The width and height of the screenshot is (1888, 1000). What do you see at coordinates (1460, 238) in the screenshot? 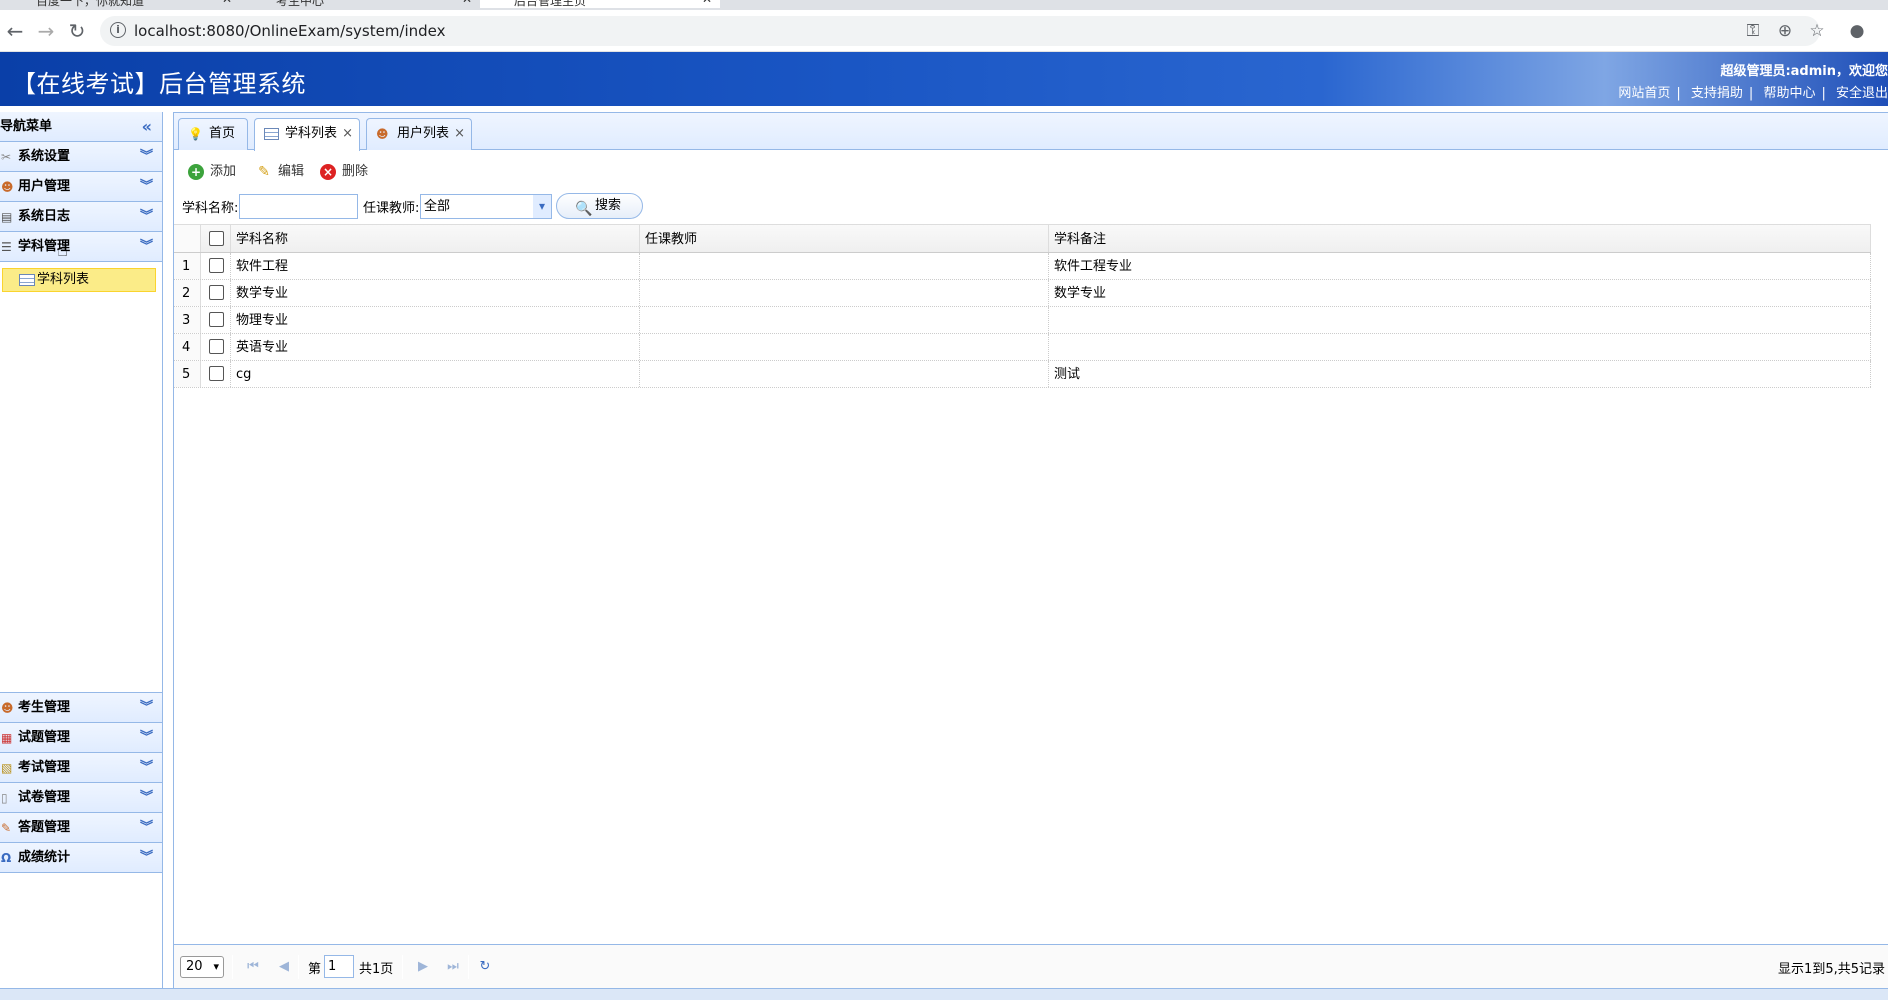
I see `column-header-note: 学科备注` at bounding box center [1460, 238].